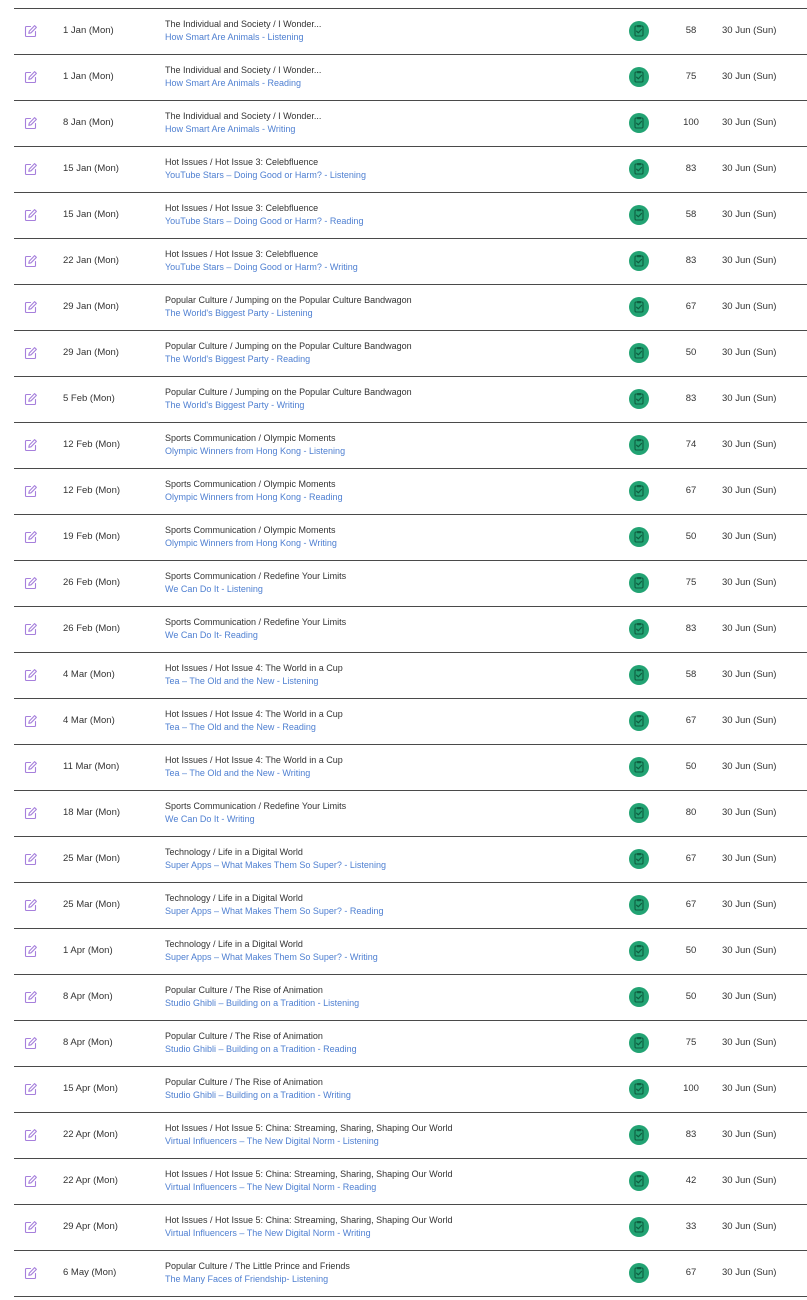 The width and height of the screenshot is (807, 1300). What do you see at coordinates (691, 168) in the screenshot?
I see `score: 83` at bounding box center [691, 168].